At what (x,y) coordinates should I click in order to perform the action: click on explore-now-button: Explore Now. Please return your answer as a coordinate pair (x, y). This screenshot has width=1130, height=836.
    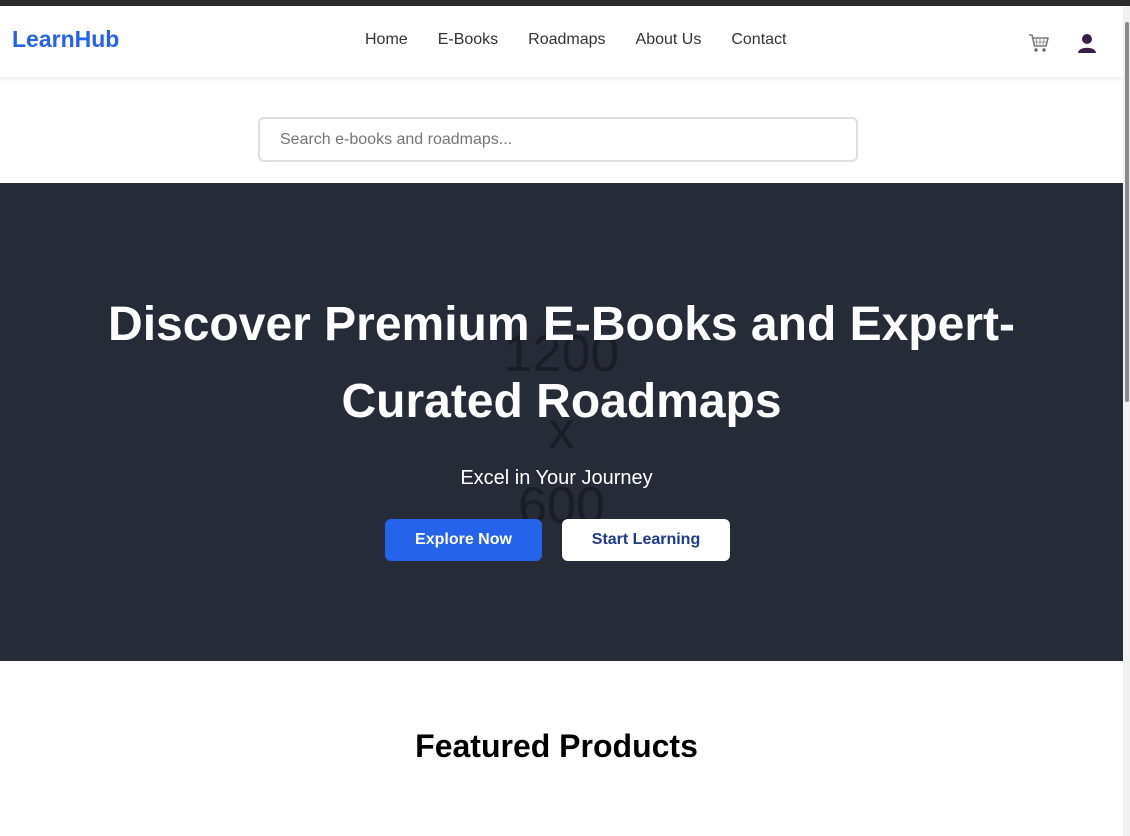
    Looking at the image, I should click on (463, 540).